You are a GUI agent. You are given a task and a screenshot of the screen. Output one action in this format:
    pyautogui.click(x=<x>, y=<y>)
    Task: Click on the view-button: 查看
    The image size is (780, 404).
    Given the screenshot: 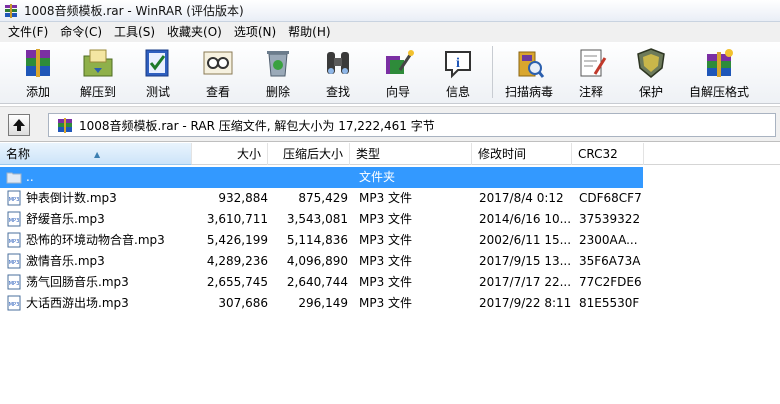 What is the action you would take?
    pyautogui.click(x=218, y=72)
    